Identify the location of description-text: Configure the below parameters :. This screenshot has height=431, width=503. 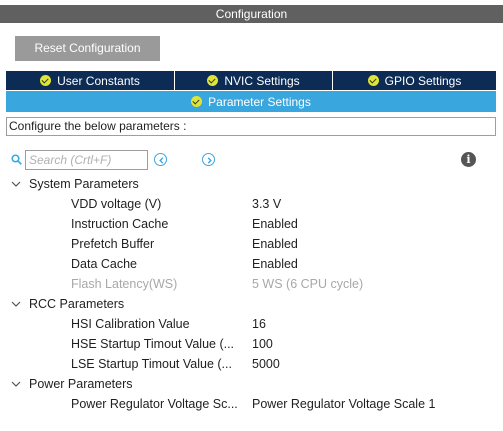
(251, 126).